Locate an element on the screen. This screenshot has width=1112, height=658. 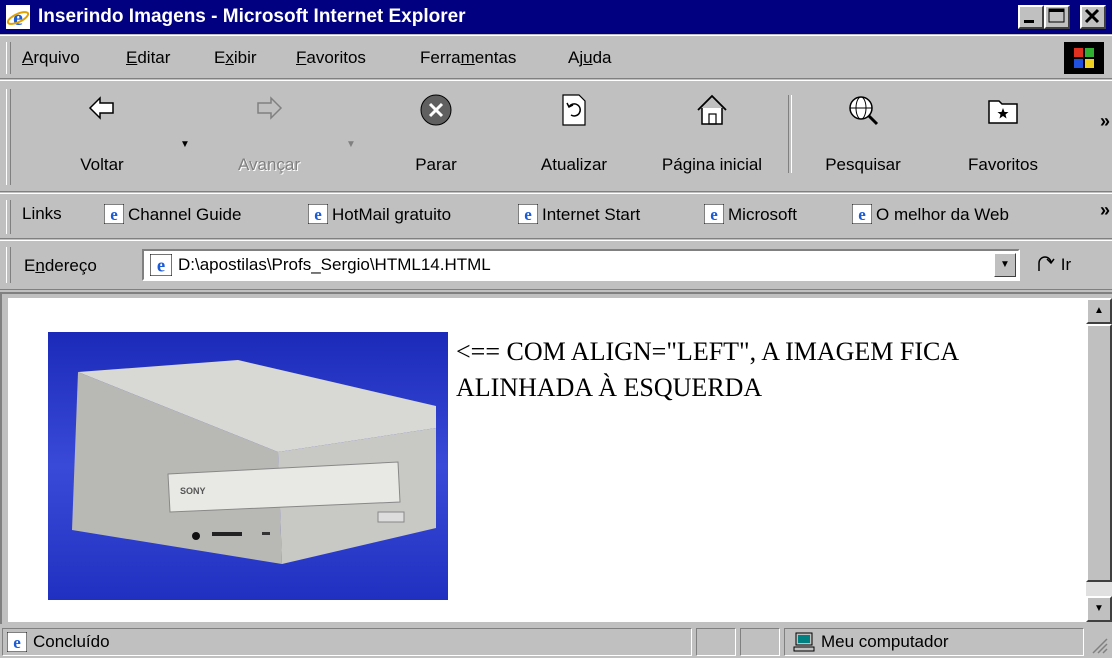
address-grip is located at coordinates (8, 265).